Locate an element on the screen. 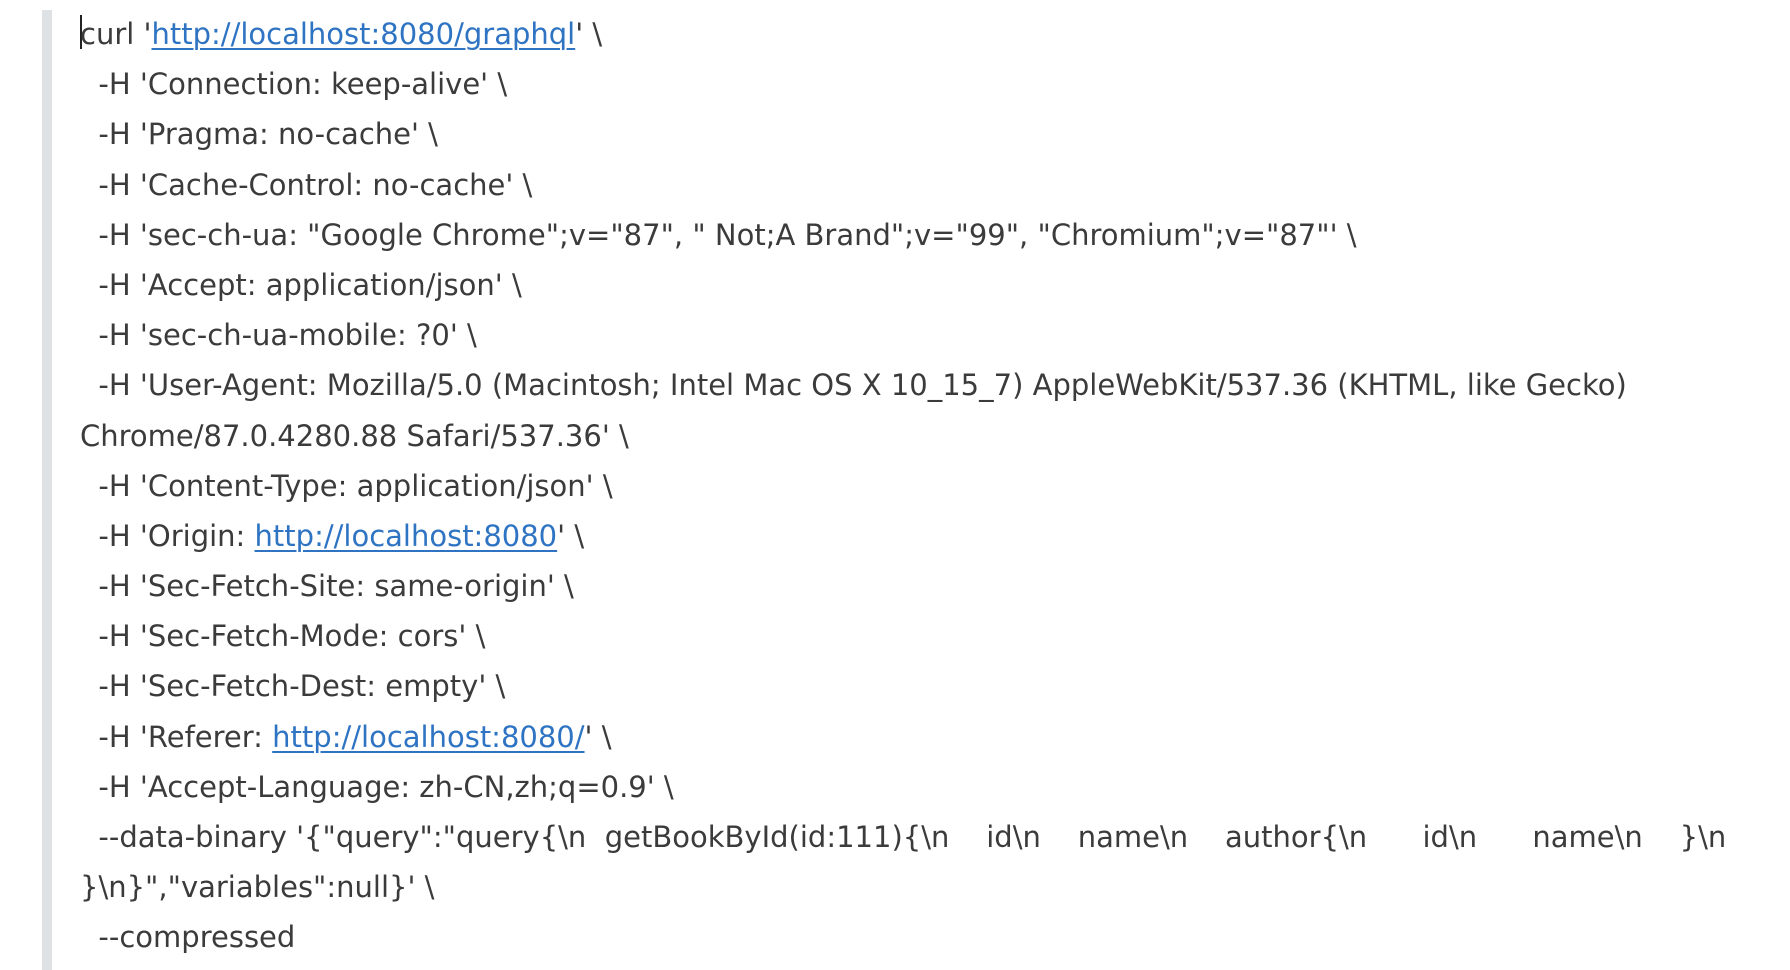 The height and width of the screenshot is (970, 1790). referer-url-link: http://localhost:8080/ is located at coordinates (428, 737).